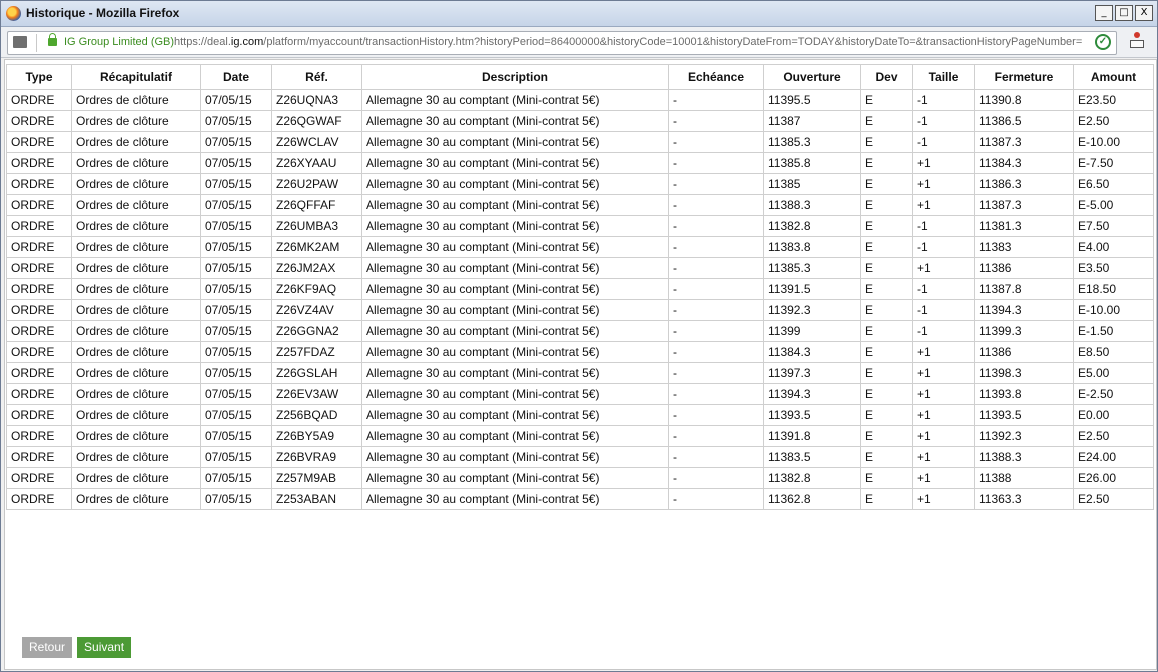  I want to click on table-cell: 11393.8, so click(1024, 394).